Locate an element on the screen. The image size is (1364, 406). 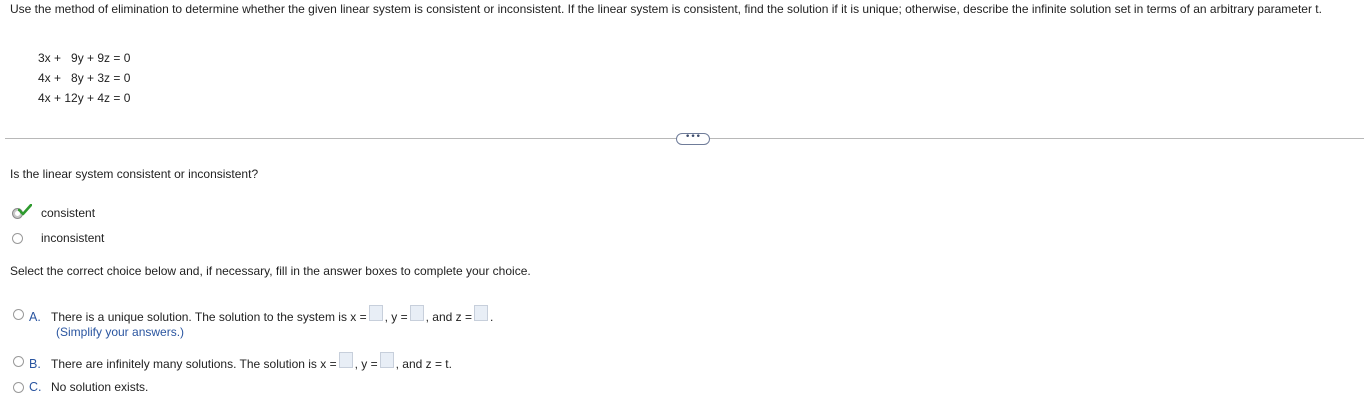
radio-choice-b is located at coordinates (18, 361).